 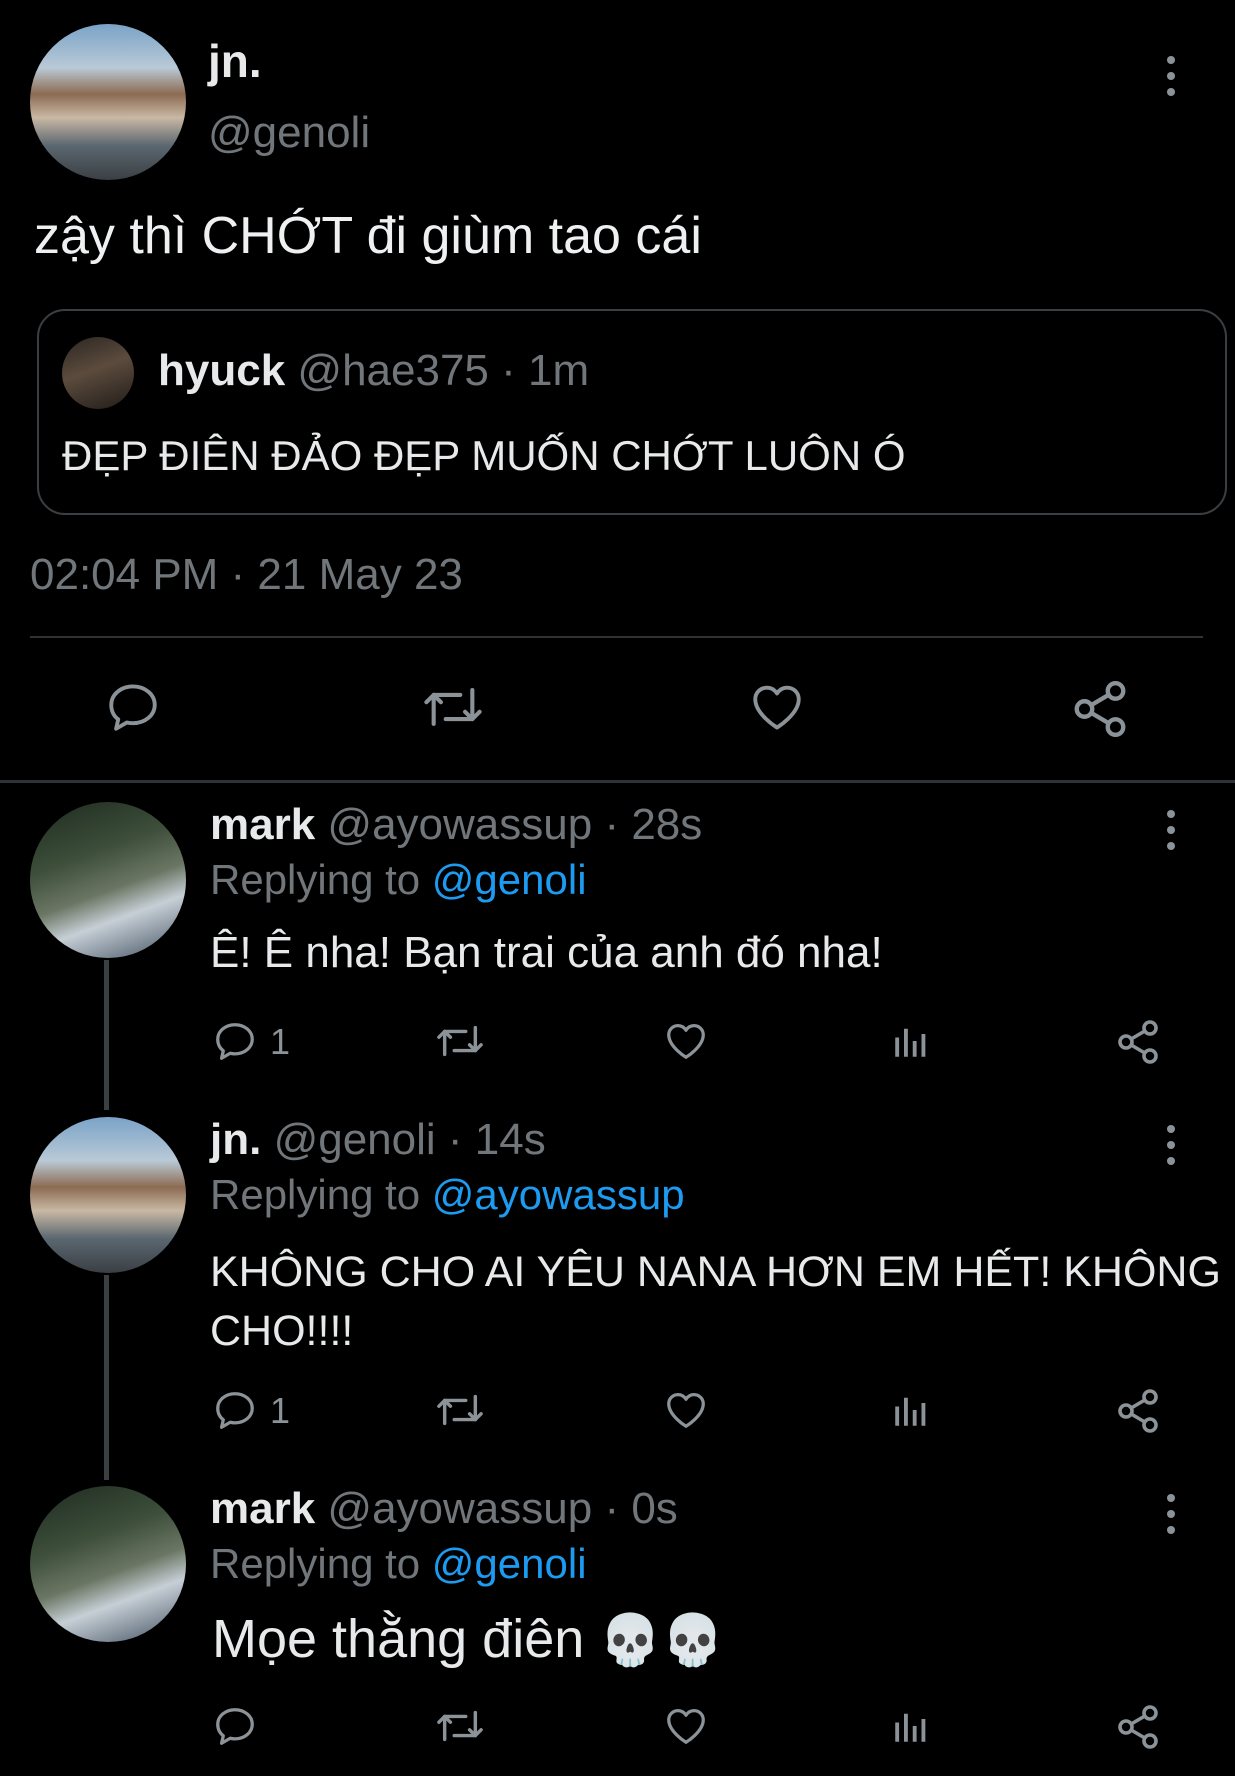 I want to click on divider, so click(x=616, y=637).